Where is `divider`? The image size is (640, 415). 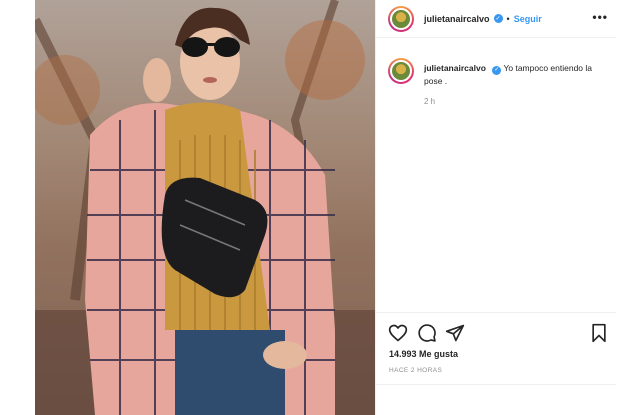
divider is located at coordinates (496, 384).